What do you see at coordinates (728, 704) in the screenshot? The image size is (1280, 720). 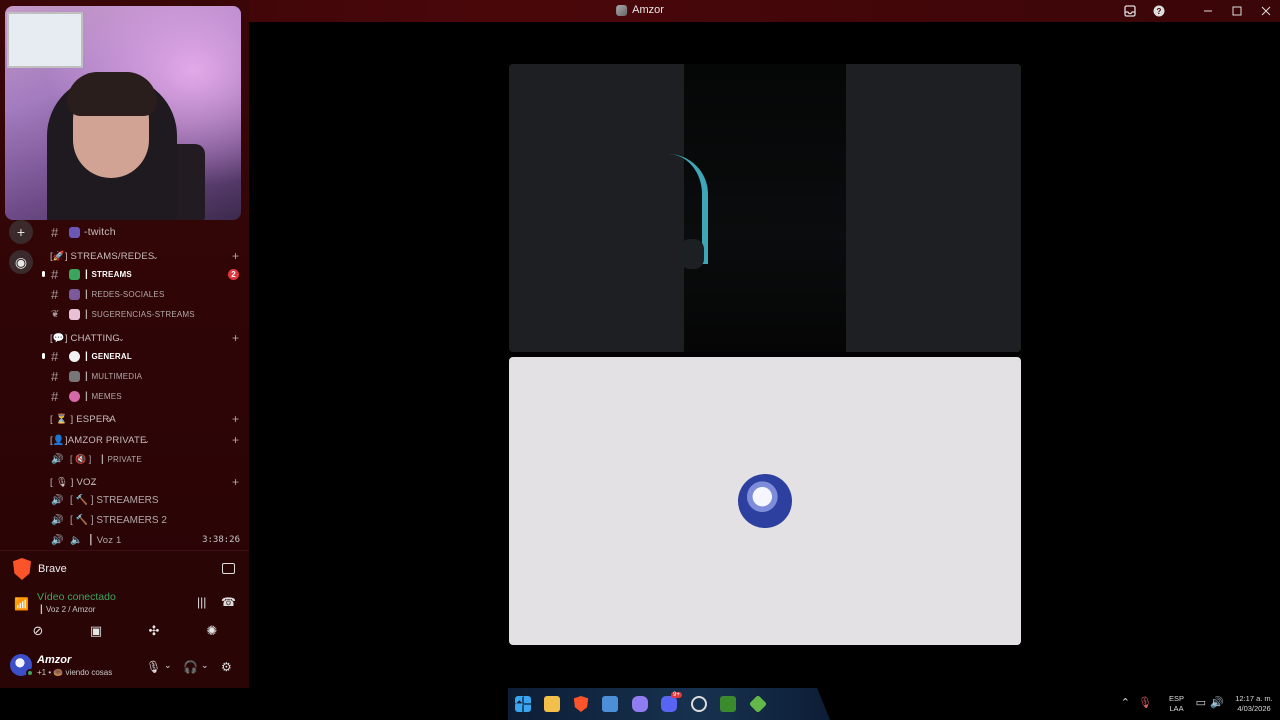 I see `minecraft-icon` at bounding box center [728, 704].